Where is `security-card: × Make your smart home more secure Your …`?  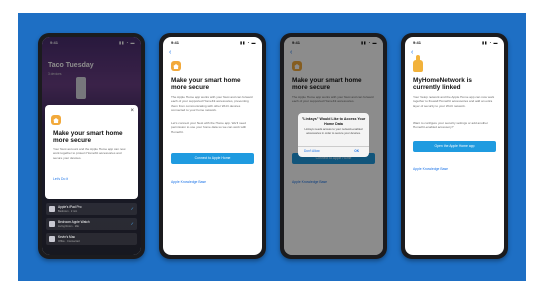 security-card: × Make your smart home more secure Your … is located at coordinates (91, 152).